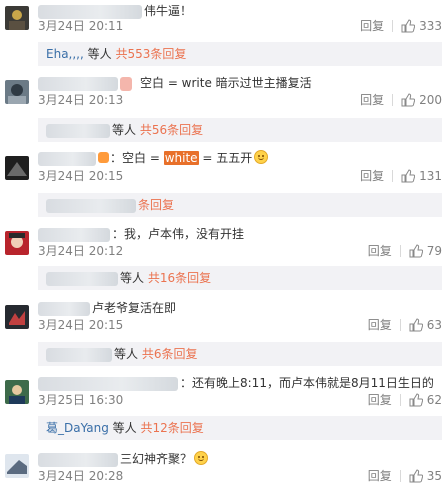 This screenshot has width=446, height=492. What do you see at coordinates (172, 428) in the screenshot?
I see `reply-count-link: 共12条回复` at bounding box center [172, 428].